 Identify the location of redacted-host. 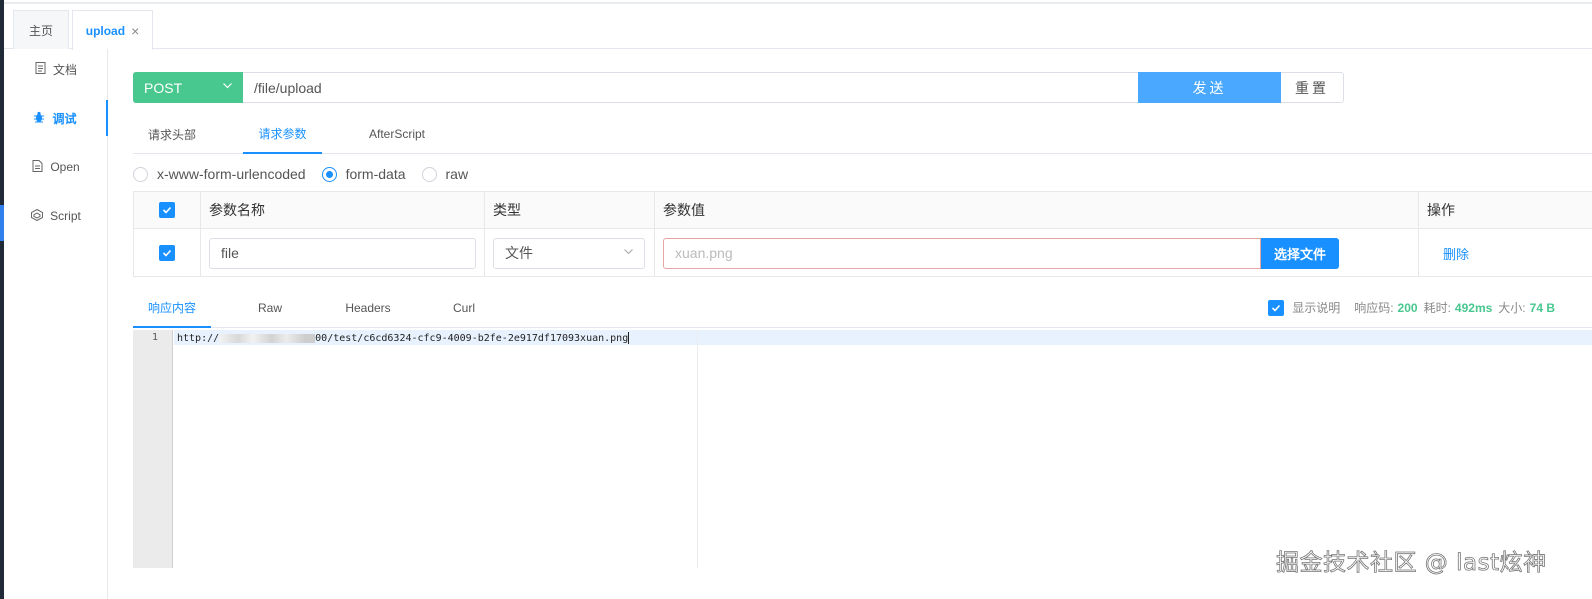
(267, 338).